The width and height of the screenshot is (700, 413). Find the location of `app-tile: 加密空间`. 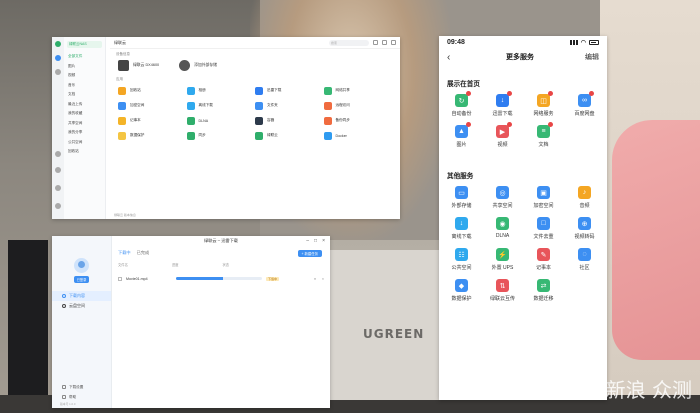

app-tile: 加密空间 is located at coordinates (152, 105).